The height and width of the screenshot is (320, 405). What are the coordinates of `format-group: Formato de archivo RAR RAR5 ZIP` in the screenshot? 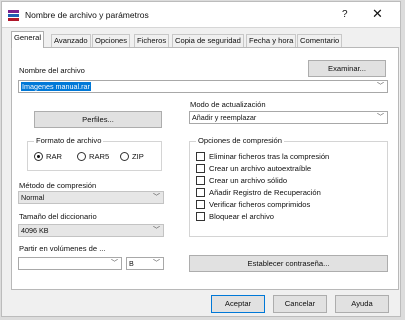 It's located at (94, 153).